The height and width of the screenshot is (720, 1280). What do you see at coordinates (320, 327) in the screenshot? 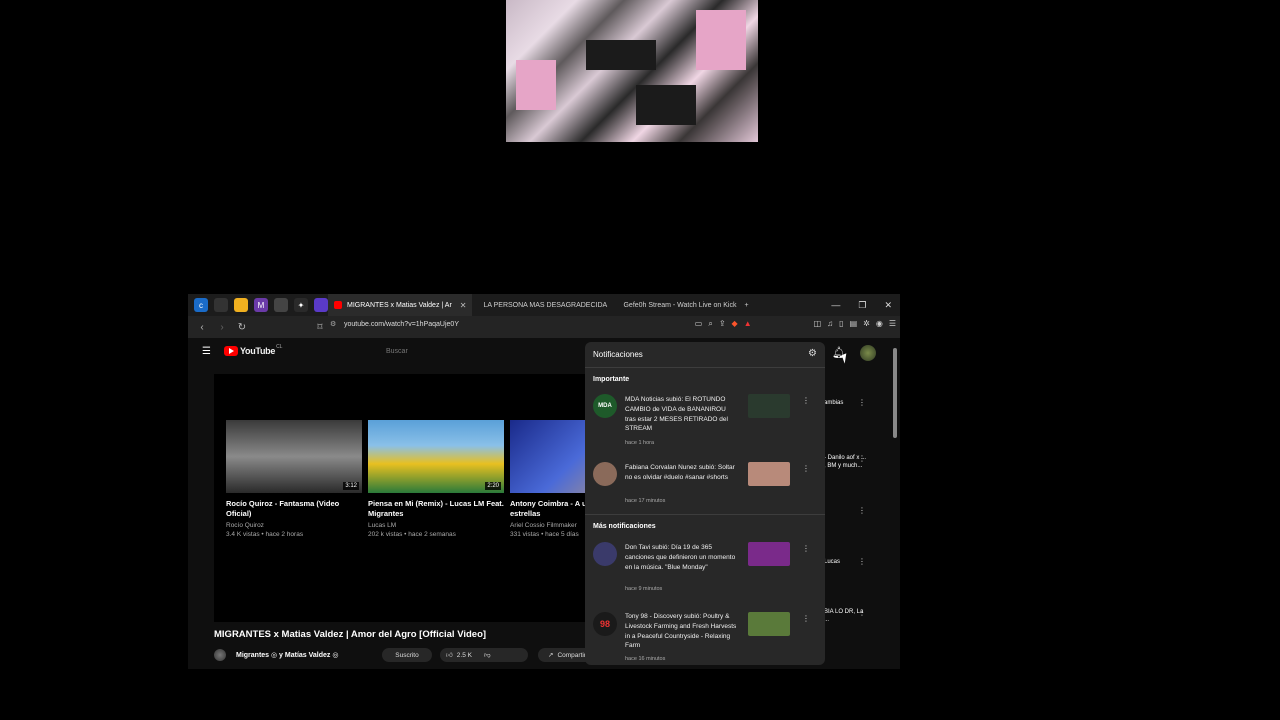
I see `bookmark-icon: ⌑` at bounding box center [320, 327].